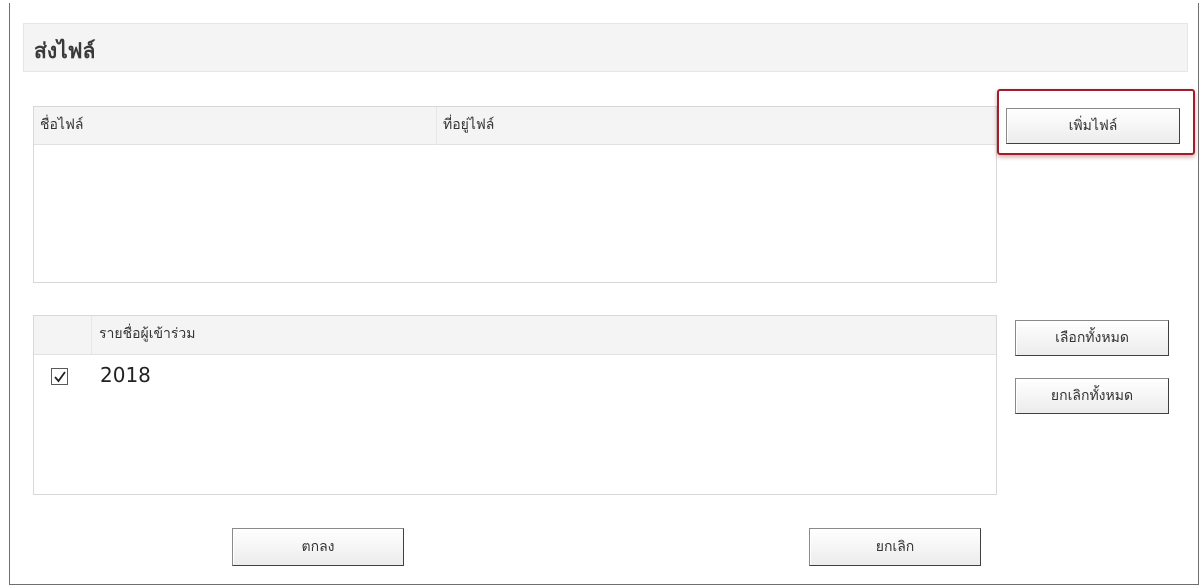 This screenshot has width=1203, height=588. What do you see at coordinates (62, 125) in the screenshot?
I see `column-header-file-name: ชื่อไฟล์` at bounding box center [62, 125].